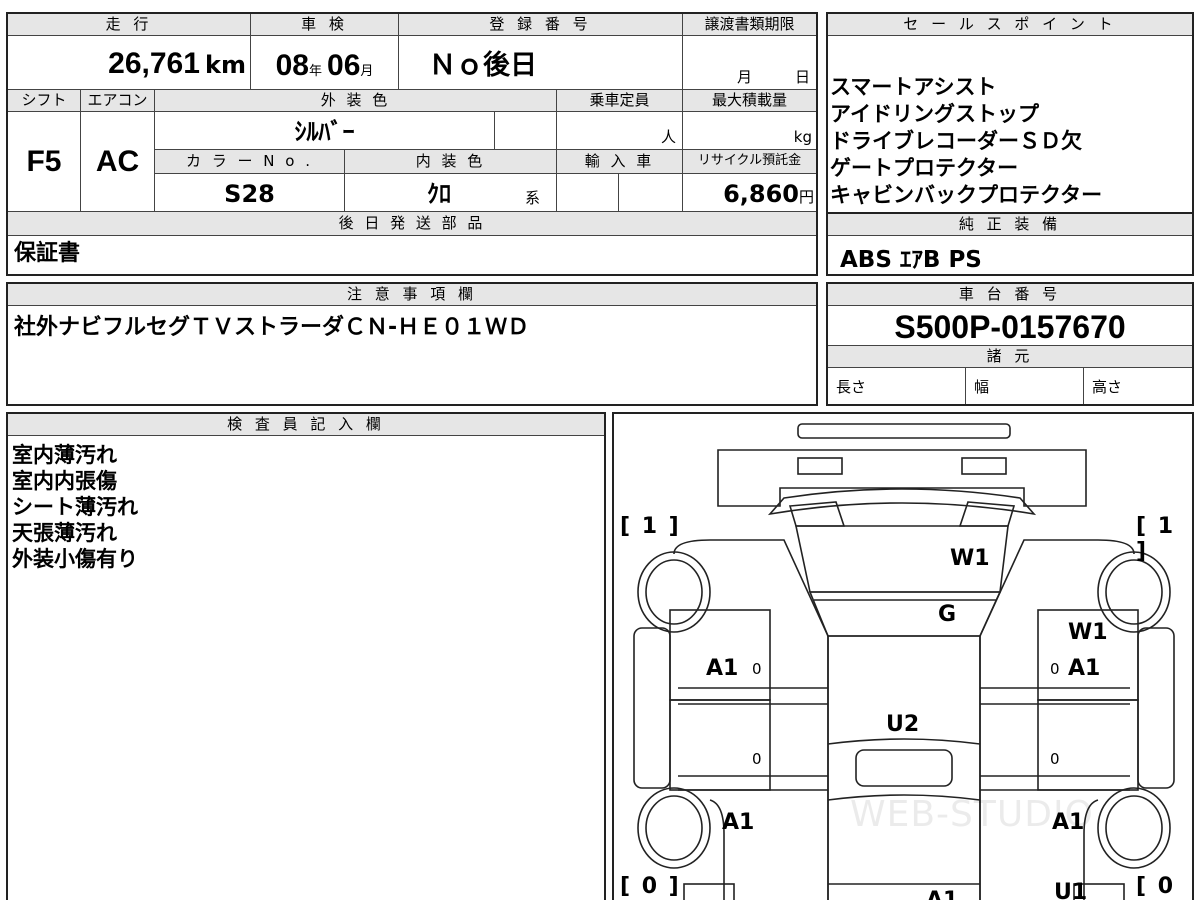 Image resolution: width=1200 pixels, height=900 pixels. I want to click on inspector-note-item: 外装小傷有り, so click(75, 559).